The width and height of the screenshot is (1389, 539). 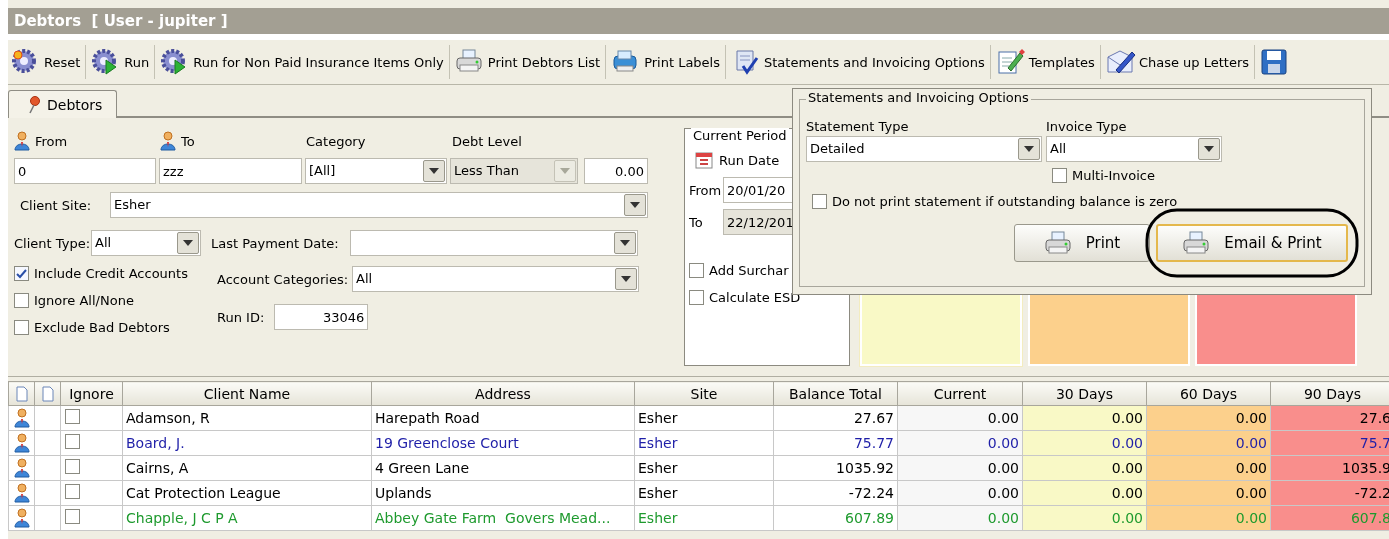 What do you see at coordinates (665, 62) in the screenshot?
I see `toolbar-button: Print Labels` at bounding box center [665, 62].